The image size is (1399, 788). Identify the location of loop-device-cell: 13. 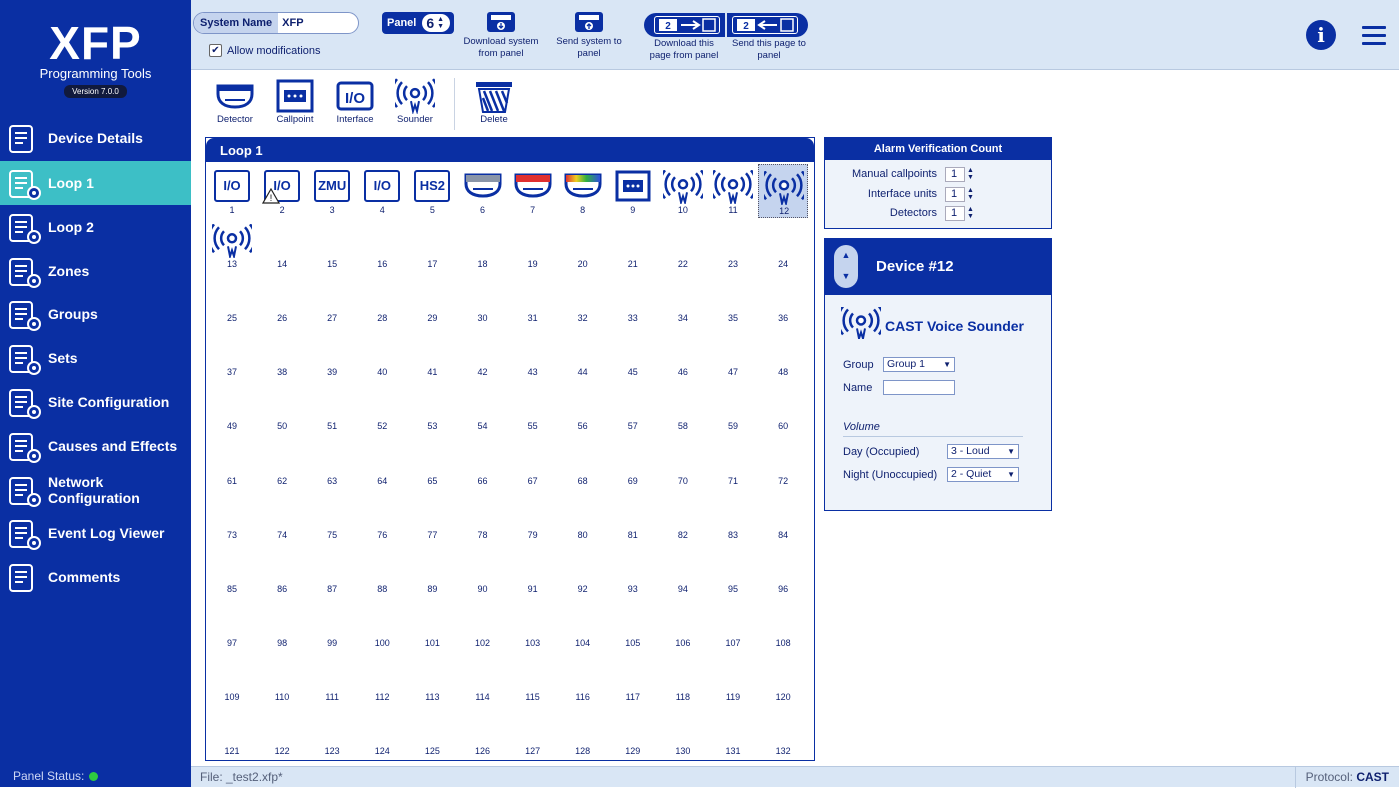
(232, 245).